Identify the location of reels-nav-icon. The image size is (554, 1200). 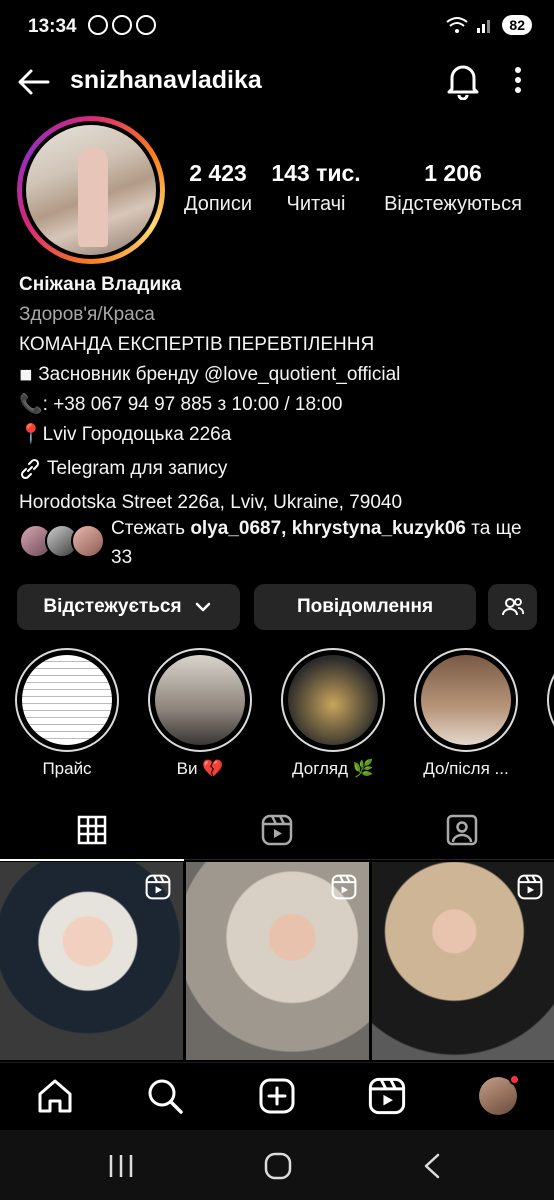
(387, 1096).